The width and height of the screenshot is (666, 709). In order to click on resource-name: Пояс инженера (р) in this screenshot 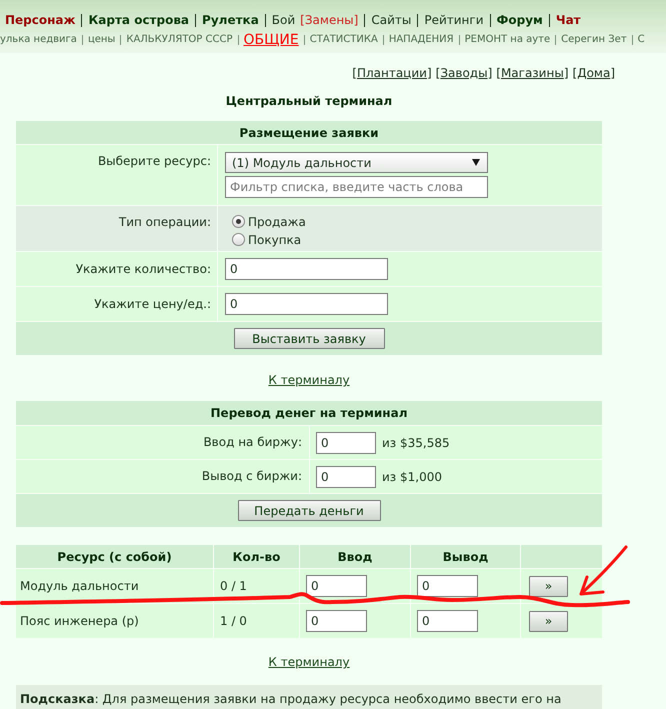, I will do `click(79, 621)`.